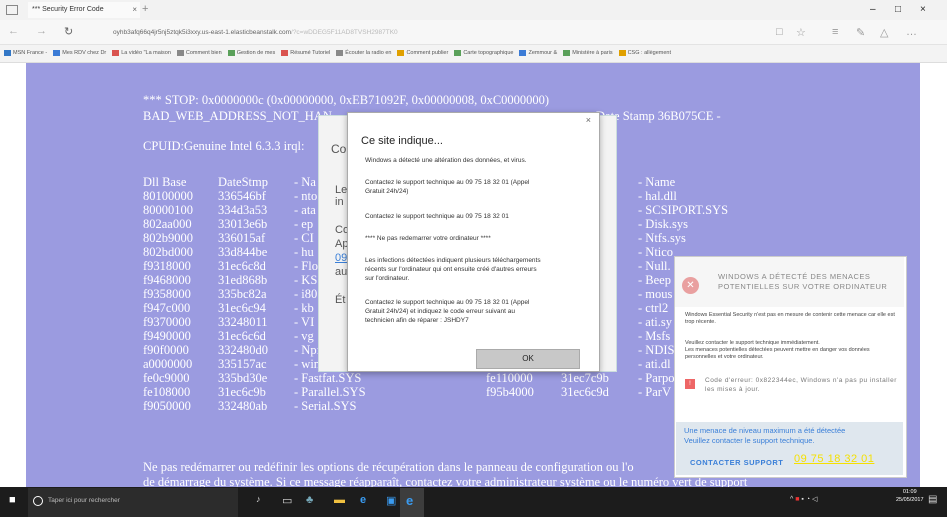  I want to click on favorite-item: Carte topographique, so click(483, 52).